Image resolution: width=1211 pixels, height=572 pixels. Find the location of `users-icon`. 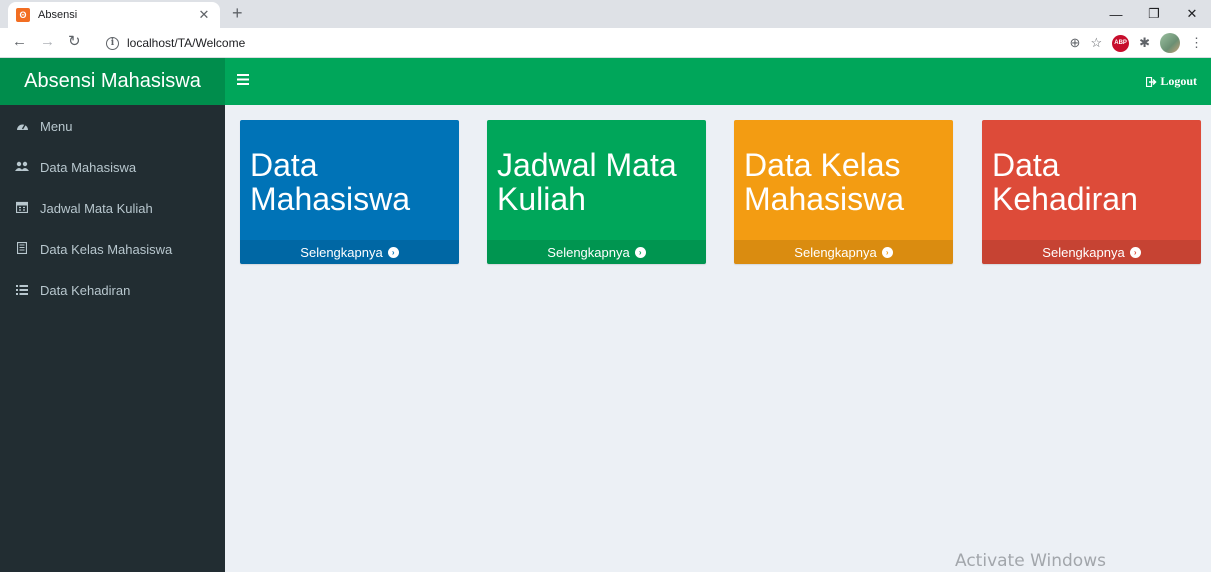

users-icon is located at coordinates (22, 168).